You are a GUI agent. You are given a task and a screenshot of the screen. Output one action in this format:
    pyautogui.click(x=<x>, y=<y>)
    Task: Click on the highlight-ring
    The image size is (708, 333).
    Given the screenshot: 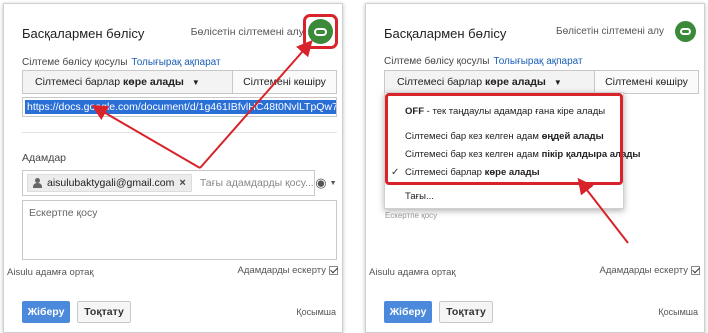 What is the action you would take?
    pyautogui.click(x=320, y=31)
    